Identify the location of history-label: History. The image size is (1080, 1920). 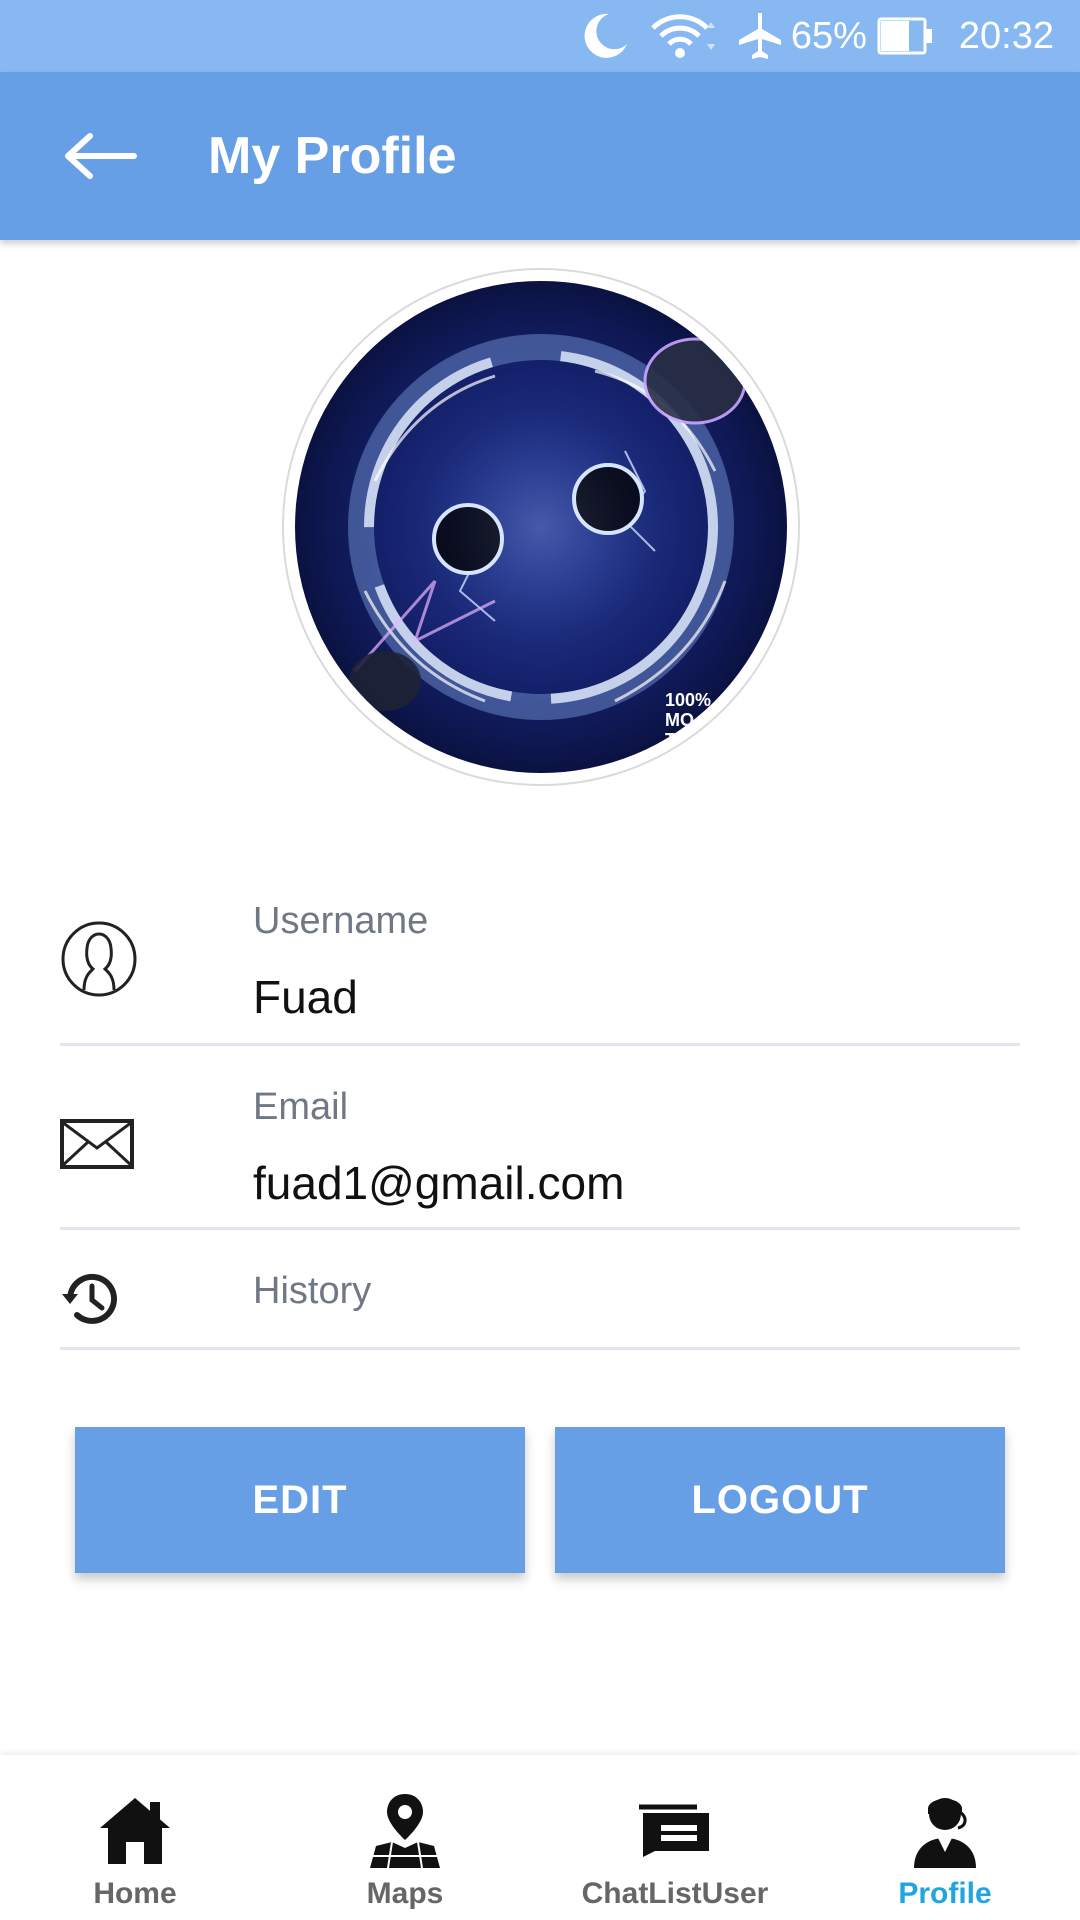
(312, 1291).